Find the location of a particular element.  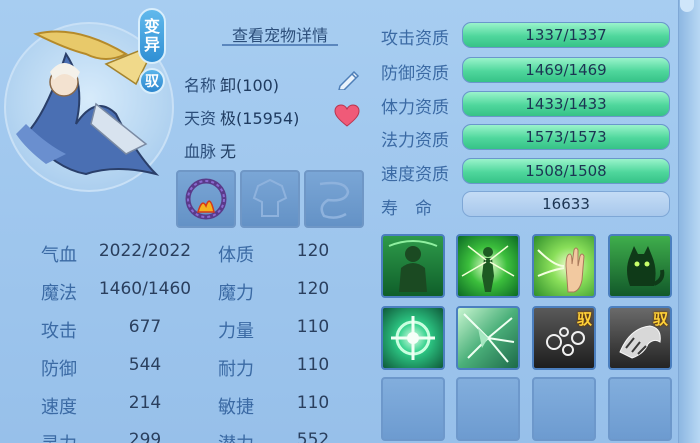

edit-name-icon is located at coordinates (349, 79).